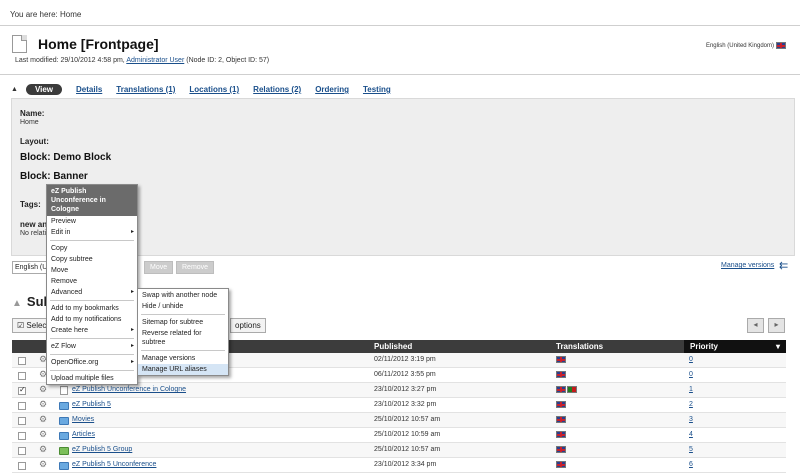  What do you see at coordinates (29, 122) in the screenshot?
I see `name-value: Home` at bounding box center [29, 122].